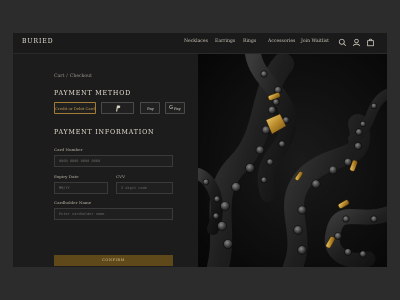  I want to click on brand-logo: BURIED, so click(38, 41).